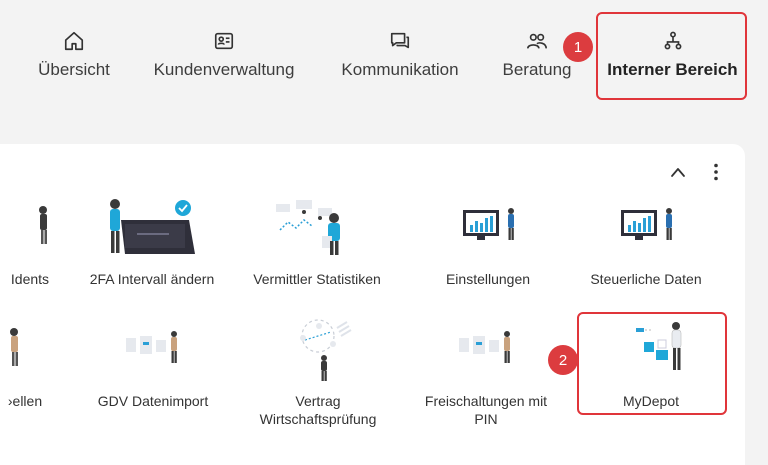 This screenshot has height=465, width=768. I want to click on highlight-interner-bereich, so click(671, 56).